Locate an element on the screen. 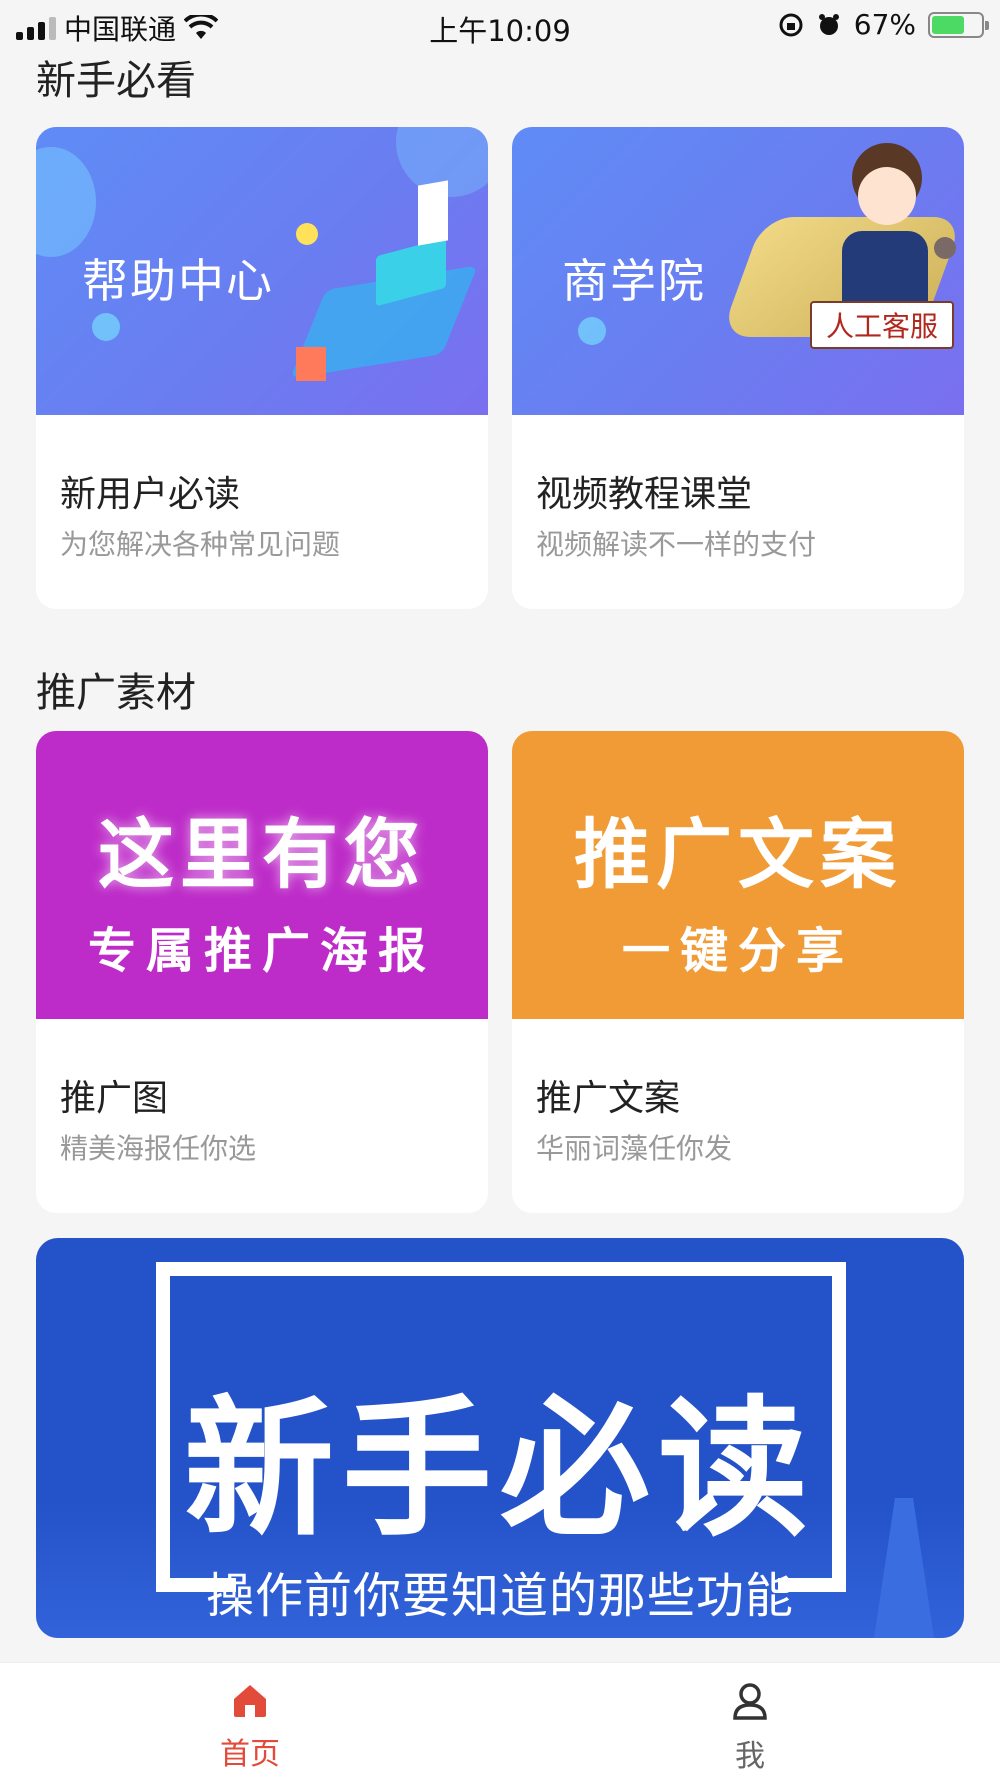  beginner-guide-subtitle: 操作前你要知道的那些功能 is located at coordinates (499, 1596).